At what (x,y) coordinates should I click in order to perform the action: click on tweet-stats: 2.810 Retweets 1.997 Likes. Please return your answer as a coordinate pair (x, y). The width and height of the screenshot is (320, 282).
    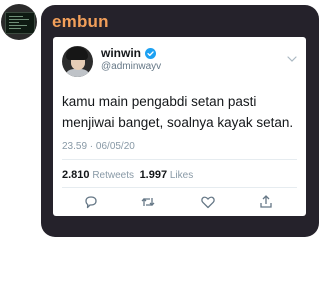
    Looking at the image, I should click on (127, 175).